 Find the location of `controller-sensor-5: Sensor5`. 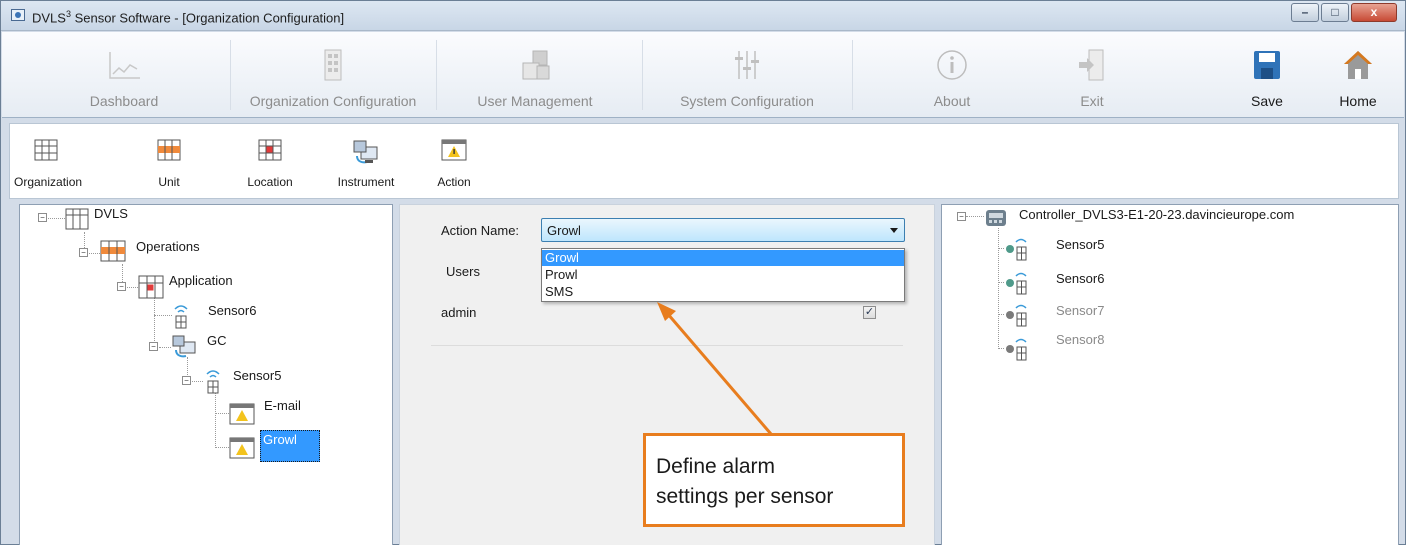

controller-sensor-5: Sensor5 is located at coordinates (1080, 244).